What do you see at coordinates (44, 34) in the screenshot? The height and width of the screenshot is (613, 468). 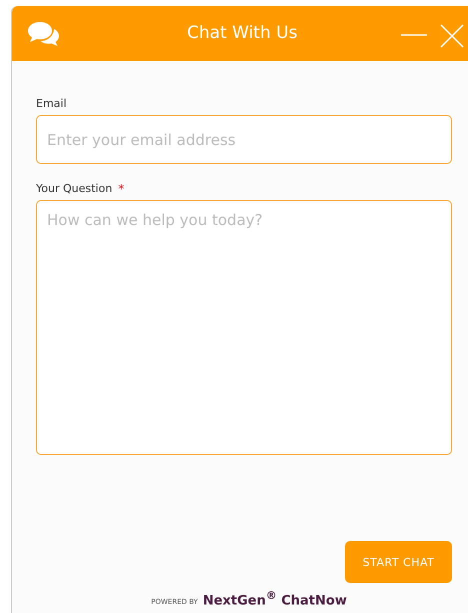 I see `chat-bubbles-icon` at bounding box center [44, 34].